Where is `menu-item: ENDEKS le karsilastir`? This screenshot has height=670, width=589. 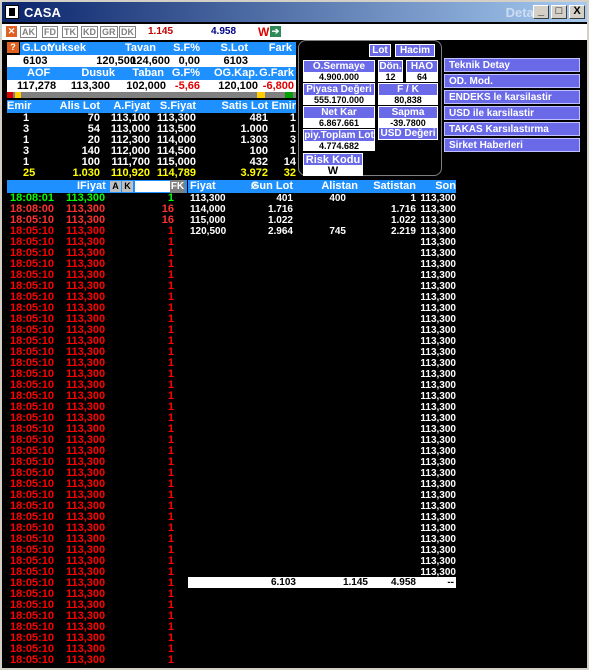 menu-item: ENDEKS le karsilastir is located at coordinates (512, 97).